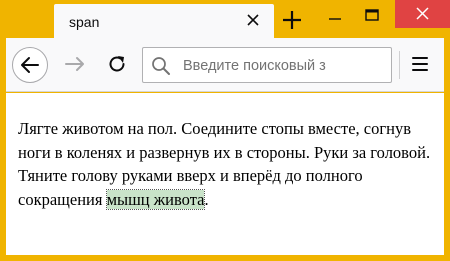 The image size is (450, 261). I want to click on window-close-button, so click(422, 14).